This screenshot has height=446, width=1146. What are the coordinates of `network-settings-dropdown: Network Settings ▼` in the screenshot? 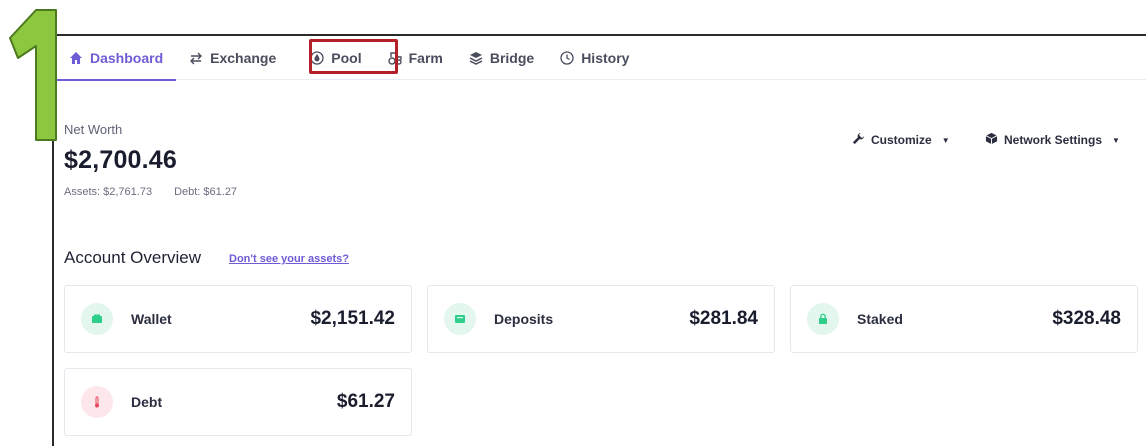 It's located at (1052, 140).